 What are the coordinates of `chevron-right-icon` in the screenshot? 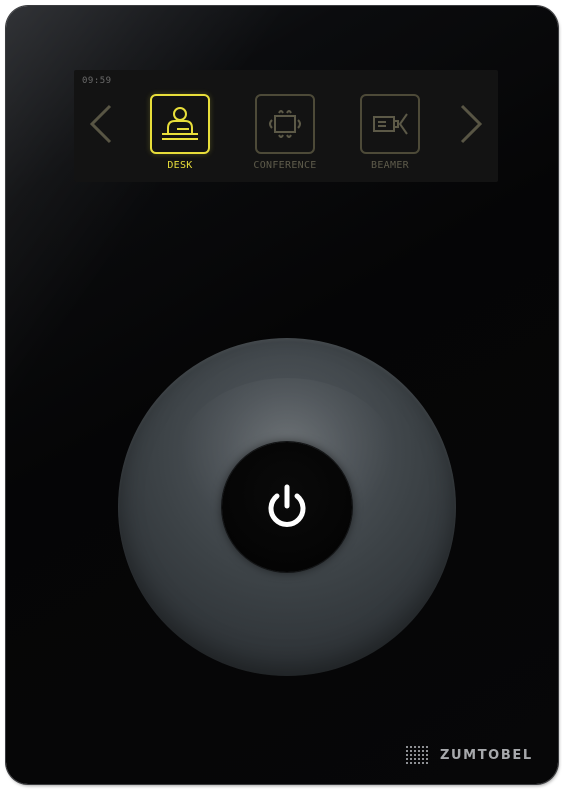 It's located at (471, 124).